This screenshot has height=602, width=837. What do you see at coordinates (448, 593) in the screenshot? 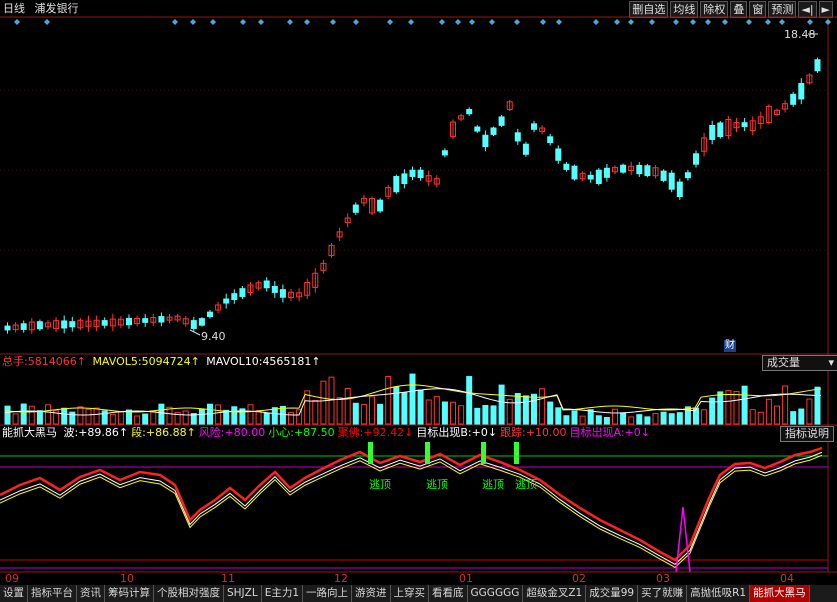
I see `tab-bottom: 看看底` at bounding box center [448, 593].